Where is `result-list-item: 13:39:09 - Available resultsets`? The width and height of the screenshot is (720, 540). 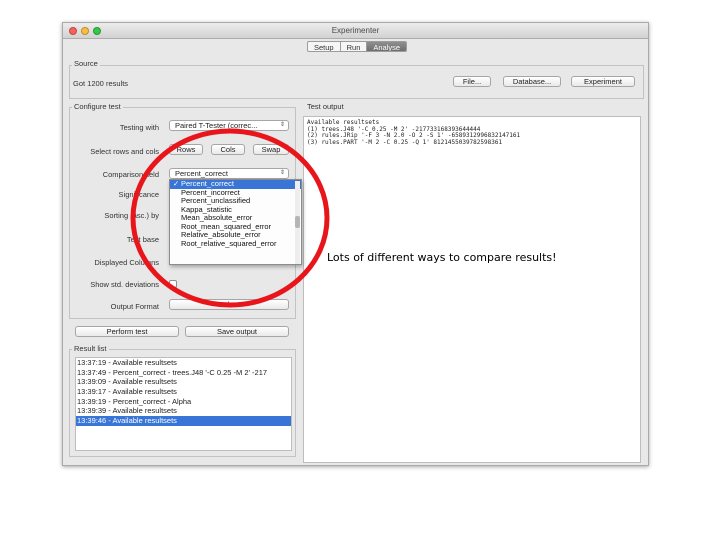 result-list-item: 13:39:09 - Available resultsets is located at coordinates (183, 382).